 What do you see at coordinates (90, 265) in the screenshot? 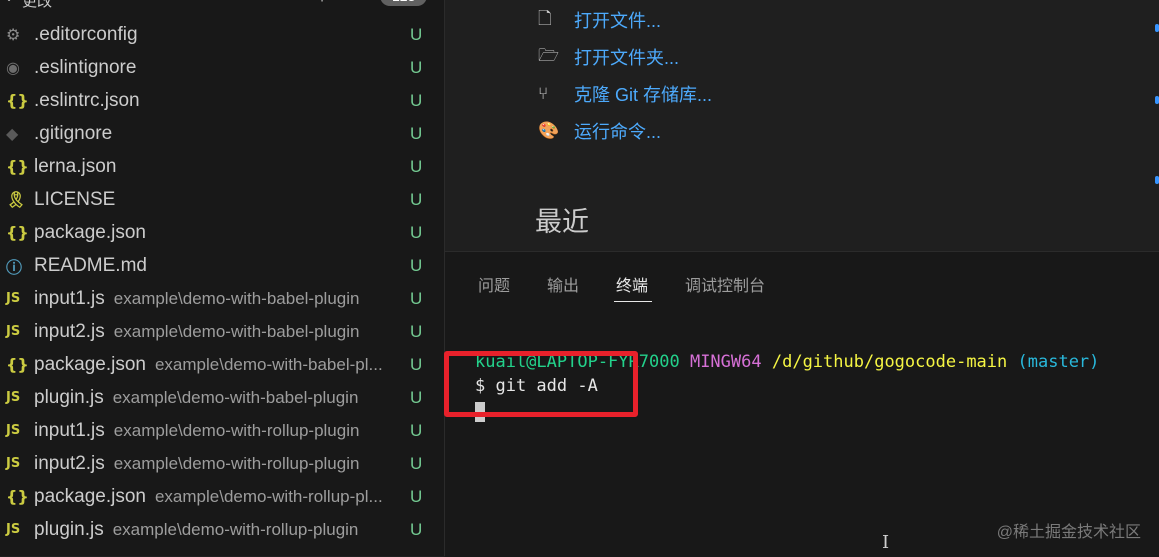
I see `file-name: README.md` at bounding box center [90, 265].